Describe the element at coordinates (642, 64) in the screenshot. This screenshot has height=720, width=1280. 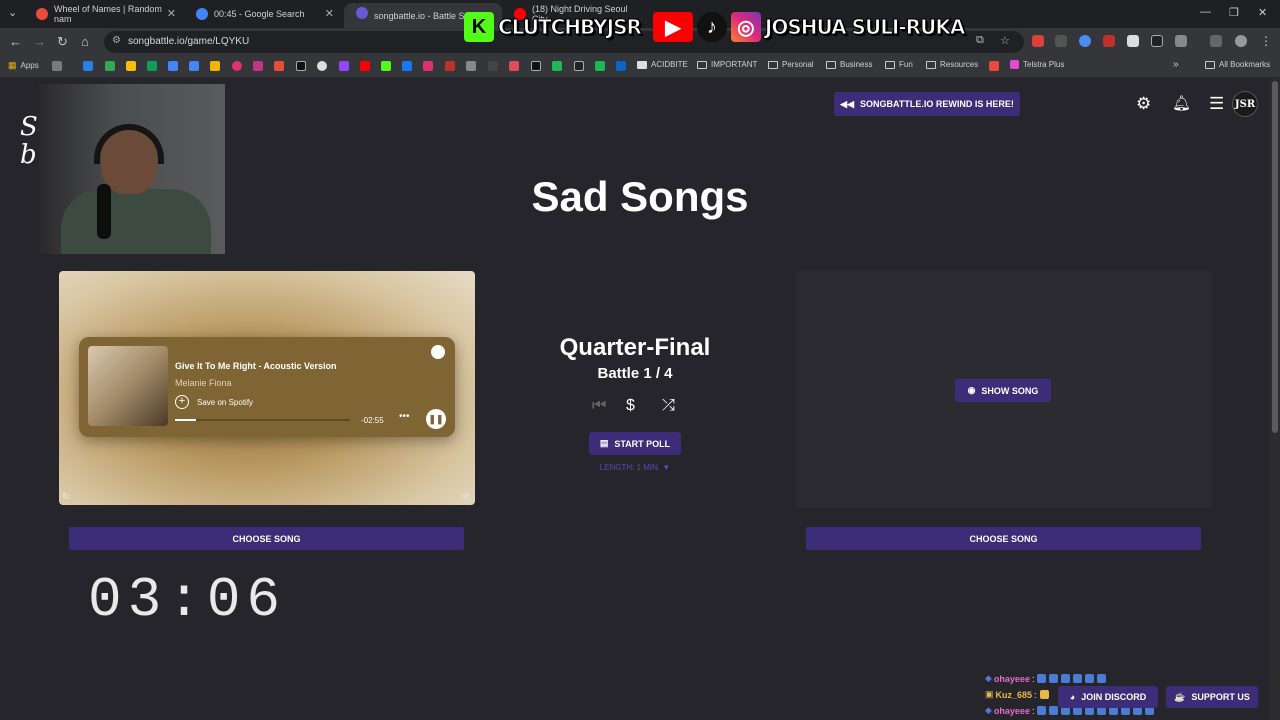
I see `acidbite-icon` at that location.